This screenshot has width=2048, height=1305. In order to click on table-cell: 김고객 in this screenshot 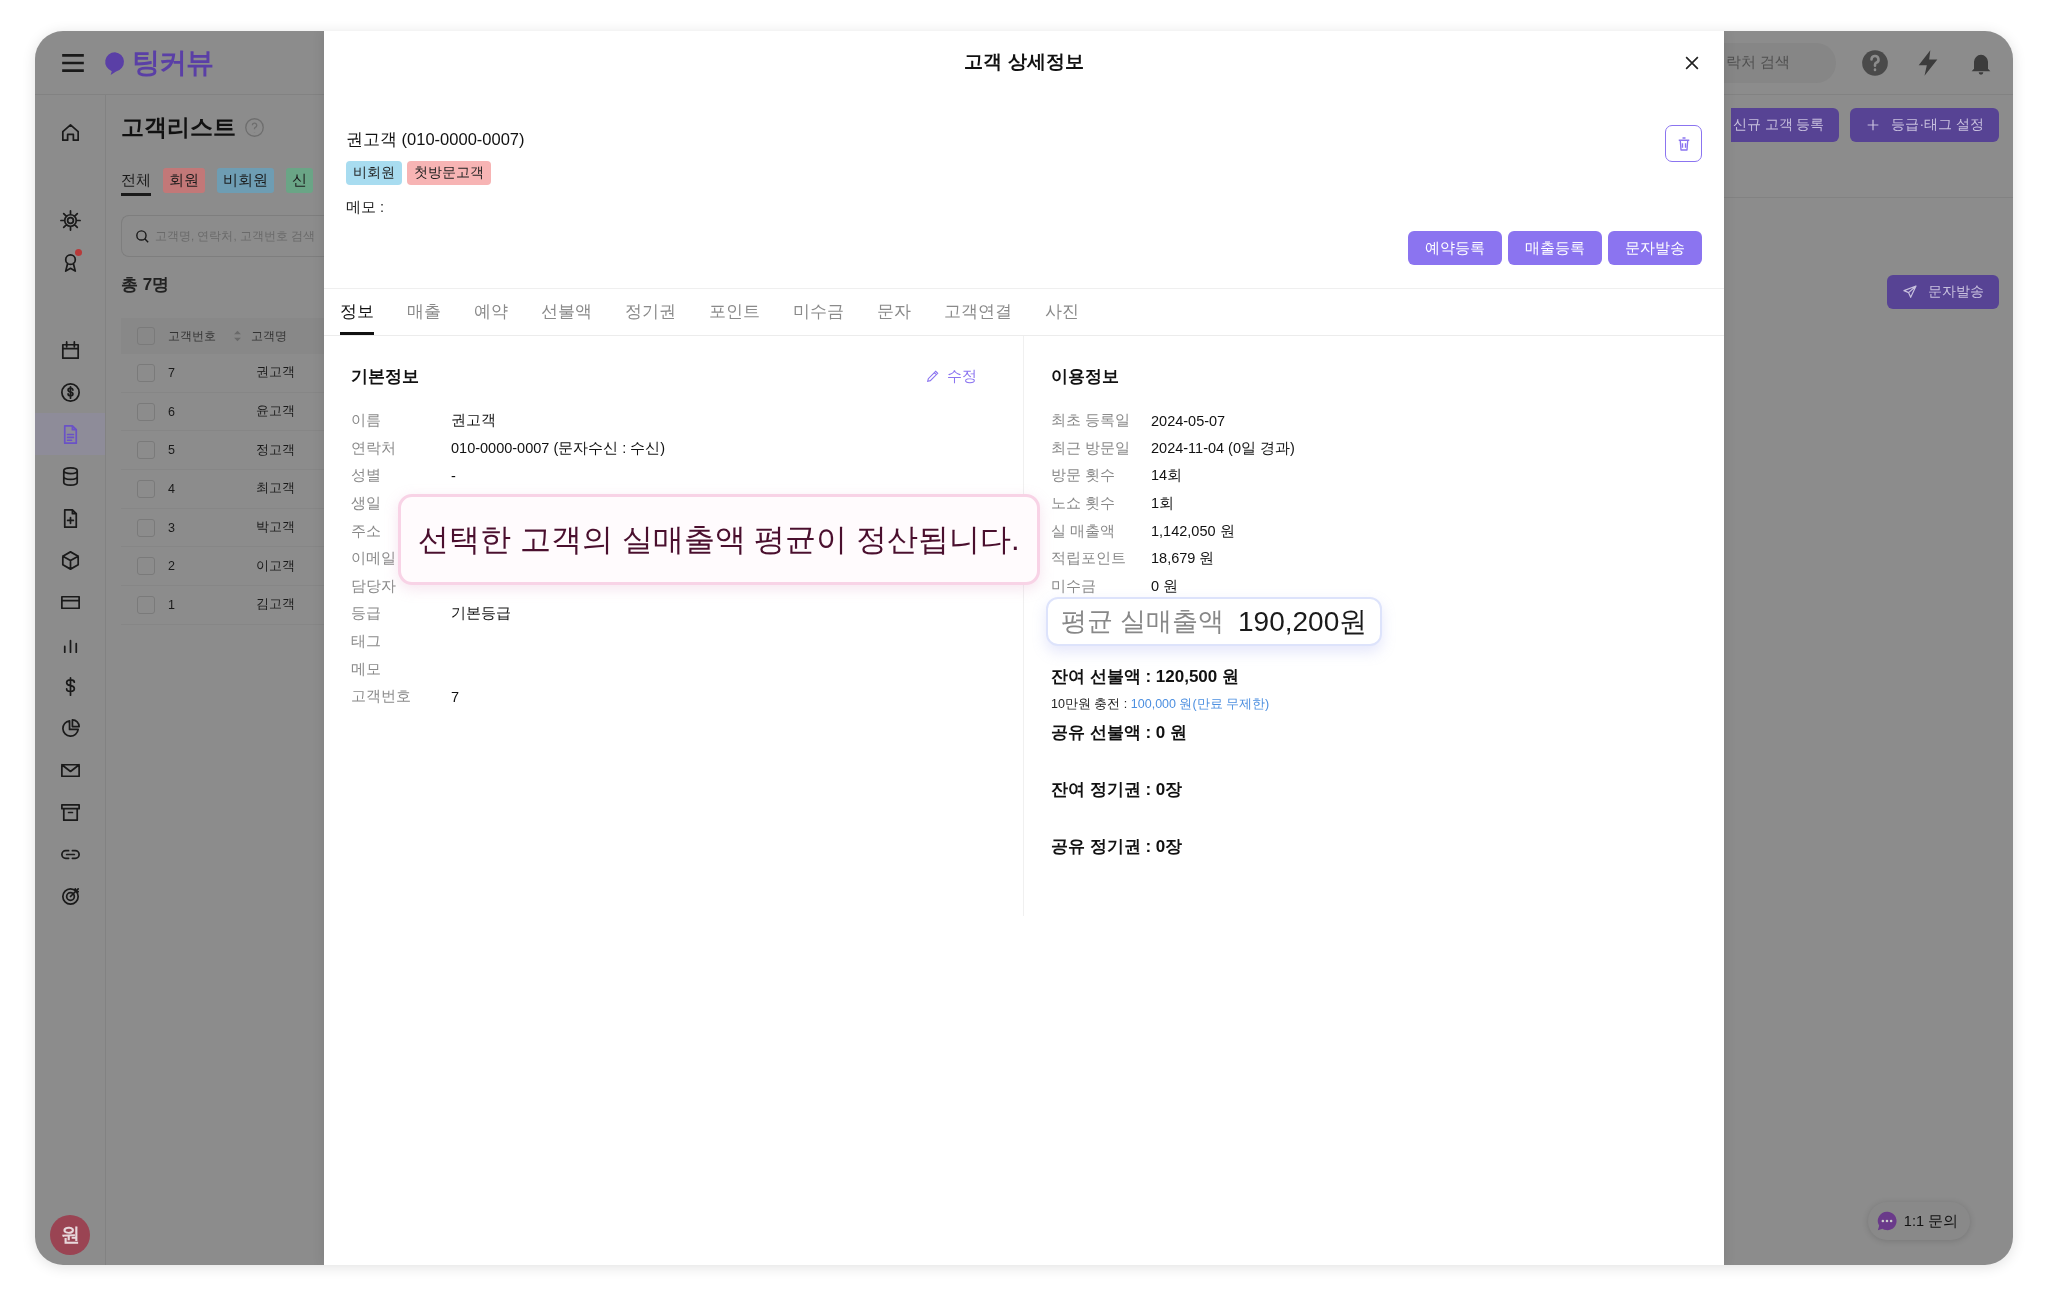, I will do `click(275, 605)`.